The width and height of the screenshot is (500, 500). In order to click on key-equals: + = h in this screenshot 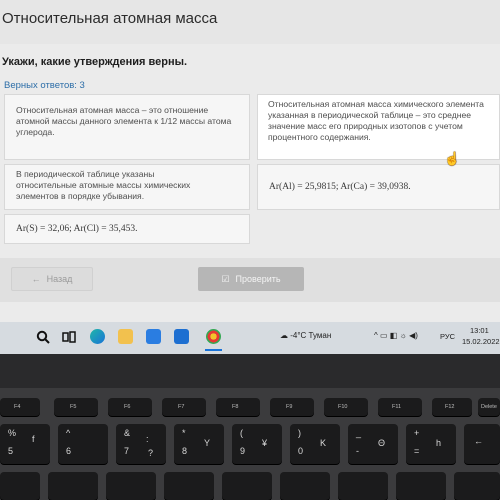, I will do `click(431, 444)`.